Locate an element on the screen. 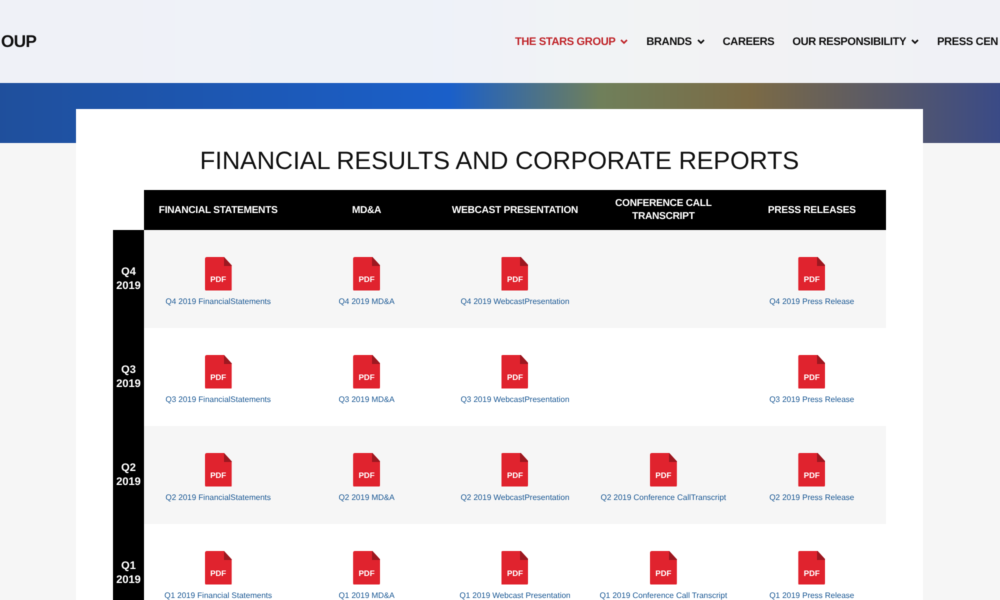 Image resolution: width=1000 pixels, height=600 pixels. document-link: Q1 2019 Conference Call Transcript is located at coordinates (664, 595).